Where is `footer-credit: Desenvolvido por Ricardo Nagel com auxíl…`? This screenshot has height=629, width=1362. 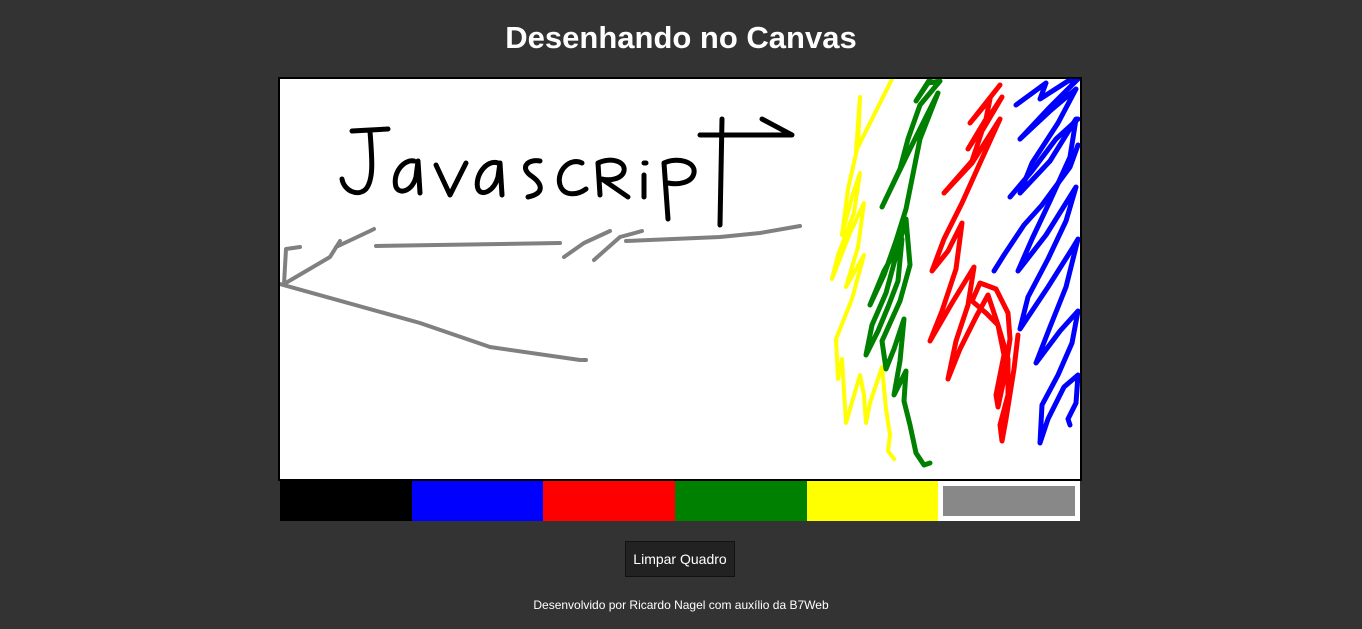
footer-credit: Desenvolvido por Ricardo Nagel com auxíl… is located at coordinates (681, 605).